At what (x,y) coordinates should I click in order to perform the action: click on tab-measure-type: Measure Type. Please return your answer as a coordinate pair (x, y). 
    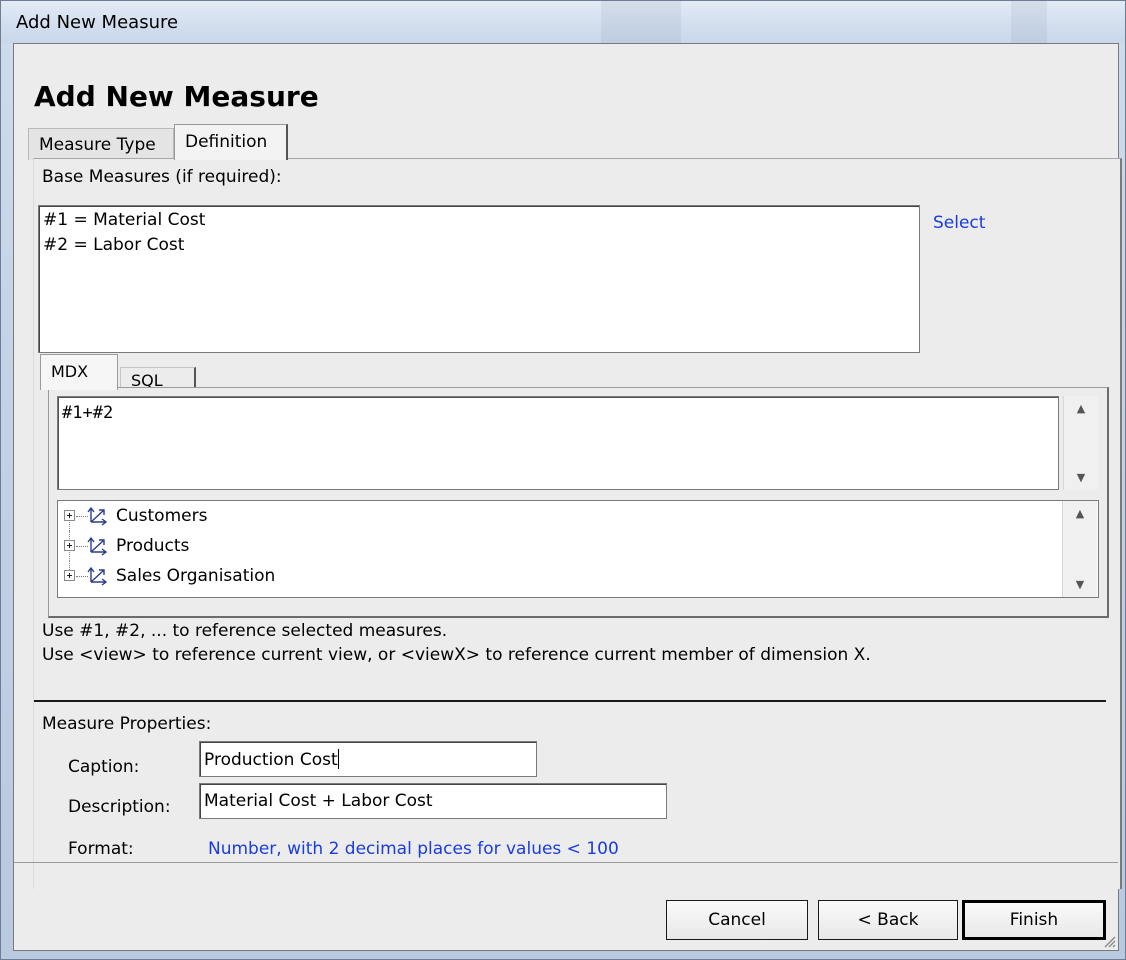
    Looking at the image, I should click on (101, 144).